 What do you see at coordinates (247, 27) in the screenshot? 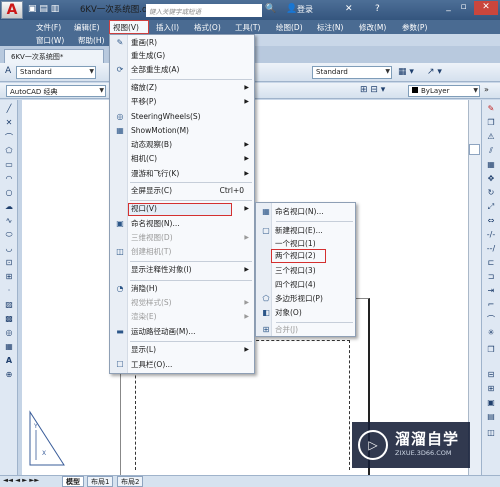
I see `menu-tools: 工具(T)` at bounding box center [247, 27].